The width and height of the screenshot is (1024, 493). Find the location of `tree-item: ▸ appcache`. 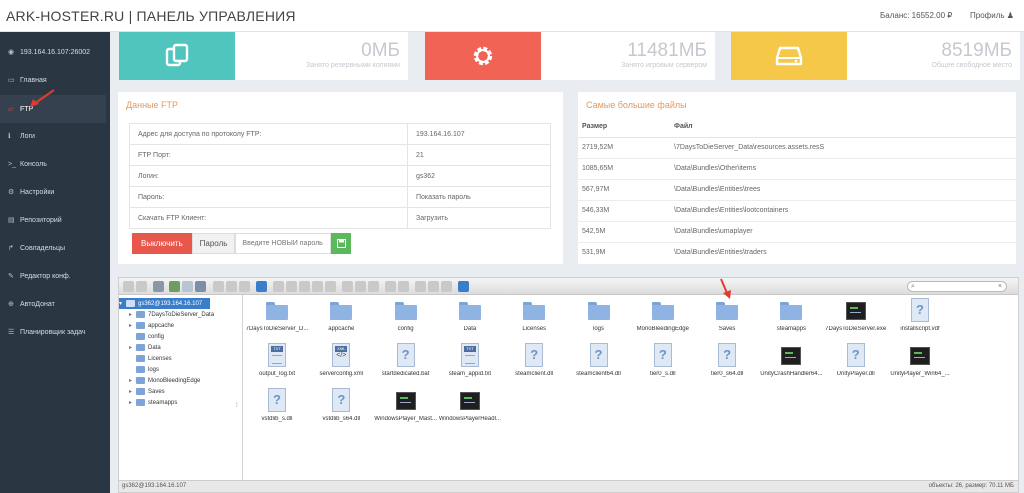

tree-item: ▸ appcache is located at coordinates (151, 325).